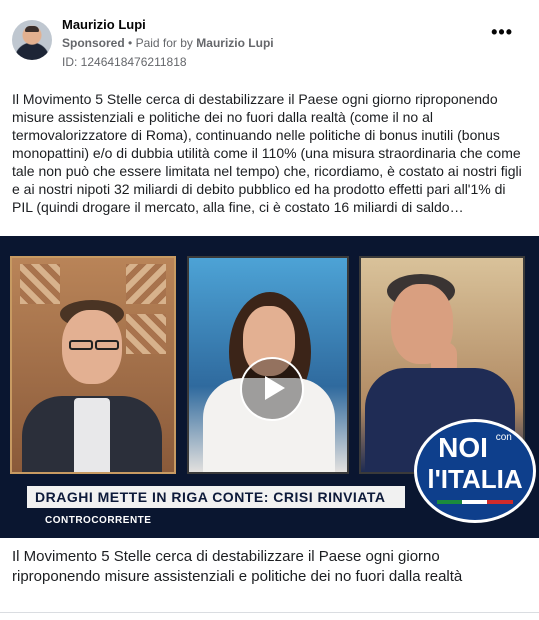 Image resolution: width=539 pixels, height=620 pixels. I want to click on paid-for-name: Maurizio Lupi, so click(235, 43).